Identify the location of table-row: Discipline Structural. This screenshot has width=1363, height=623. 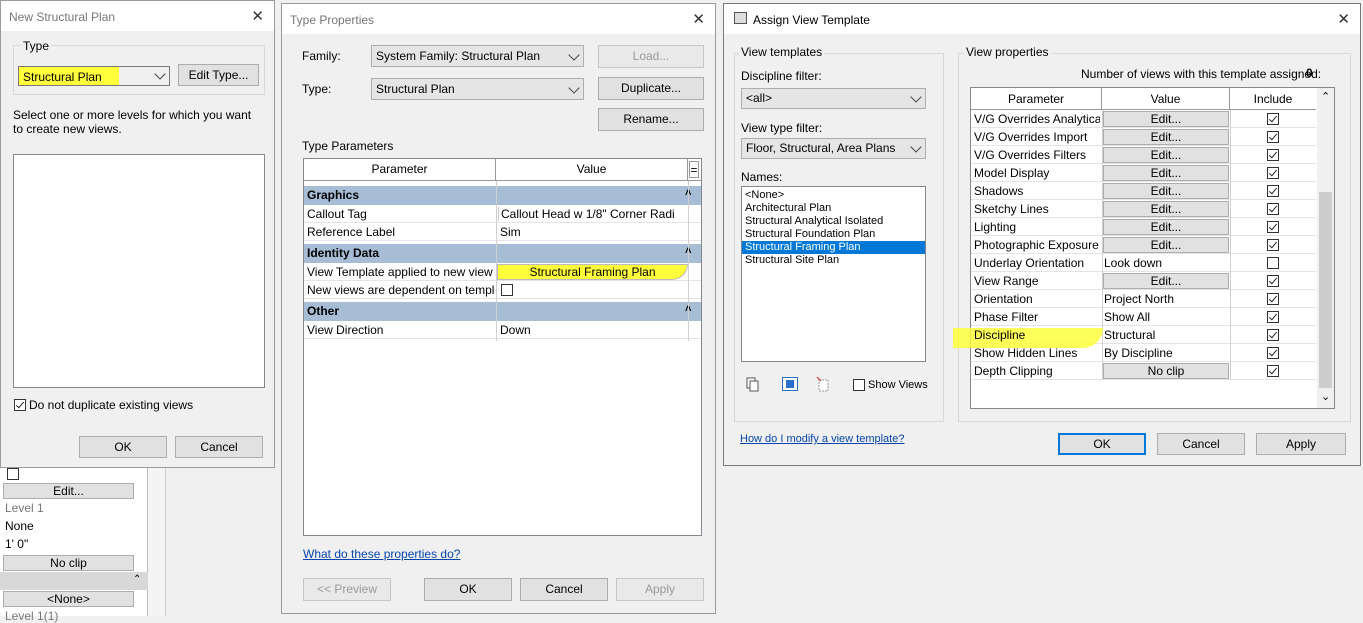
(1143, 335).